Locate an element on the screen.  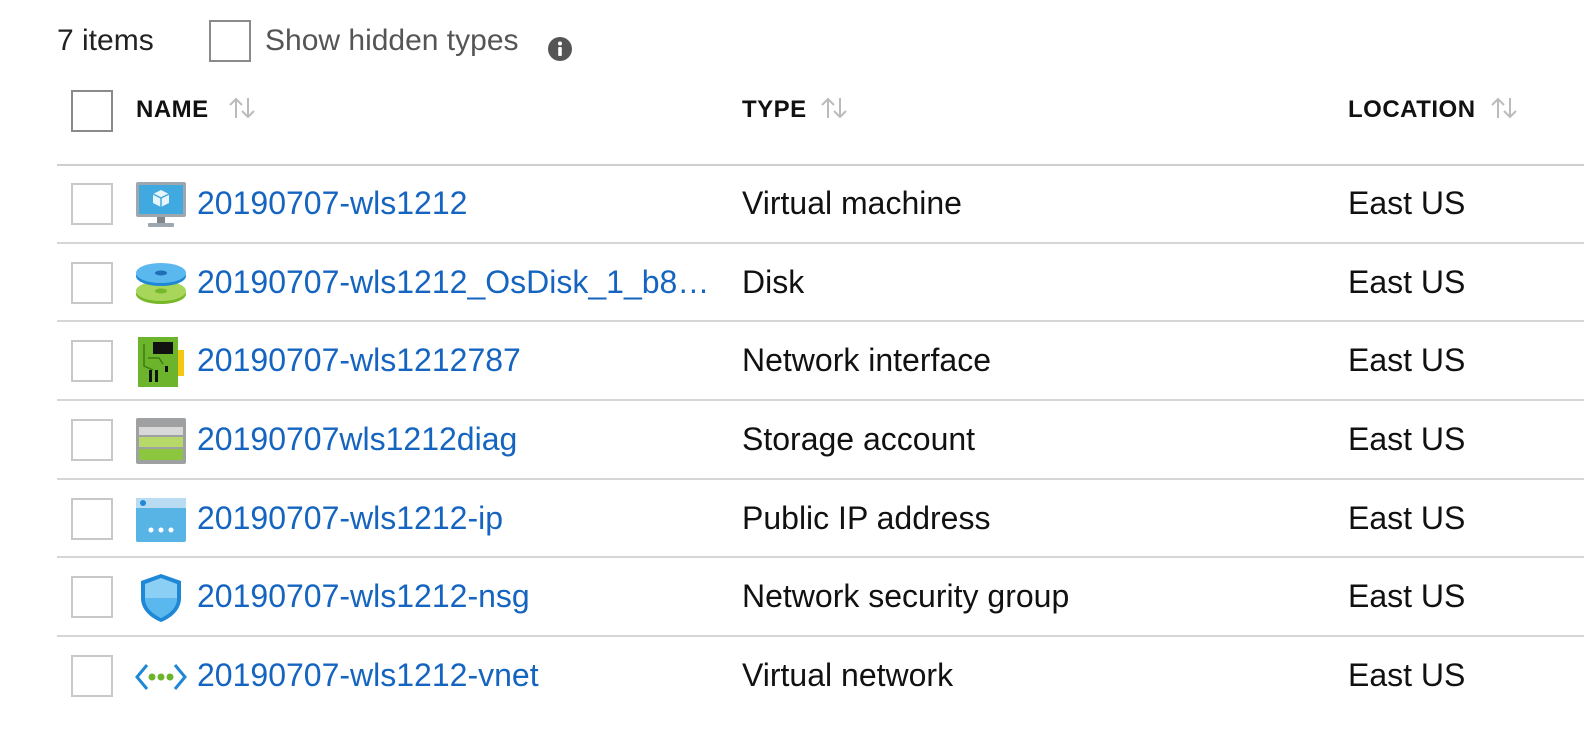
resource-type: Virtual machine is located at coordinates (852, 203).